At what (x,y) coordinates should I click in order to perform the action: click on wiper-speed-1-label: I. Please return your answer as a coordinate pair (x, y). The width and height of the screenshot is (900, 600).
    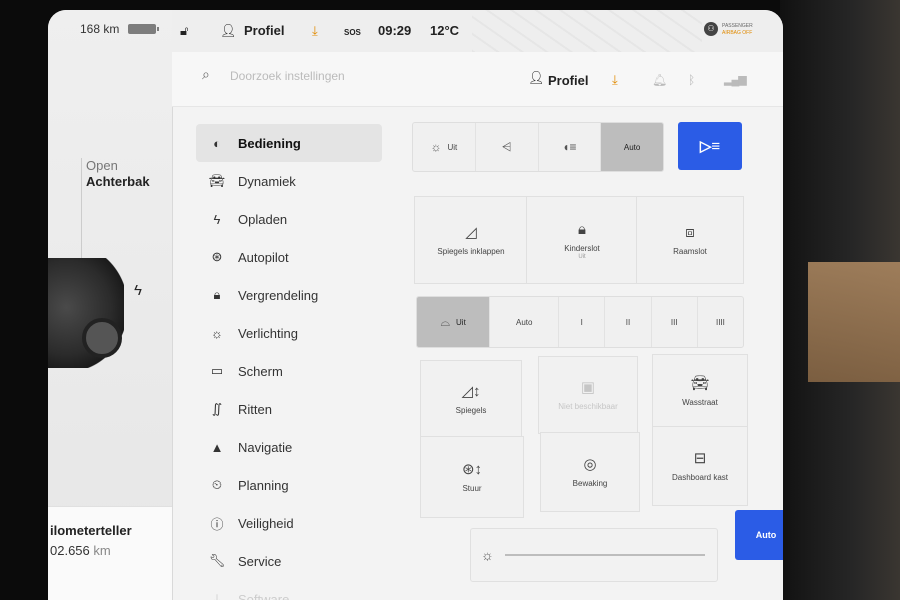
    Looking at the image, I should click on (581, 322).